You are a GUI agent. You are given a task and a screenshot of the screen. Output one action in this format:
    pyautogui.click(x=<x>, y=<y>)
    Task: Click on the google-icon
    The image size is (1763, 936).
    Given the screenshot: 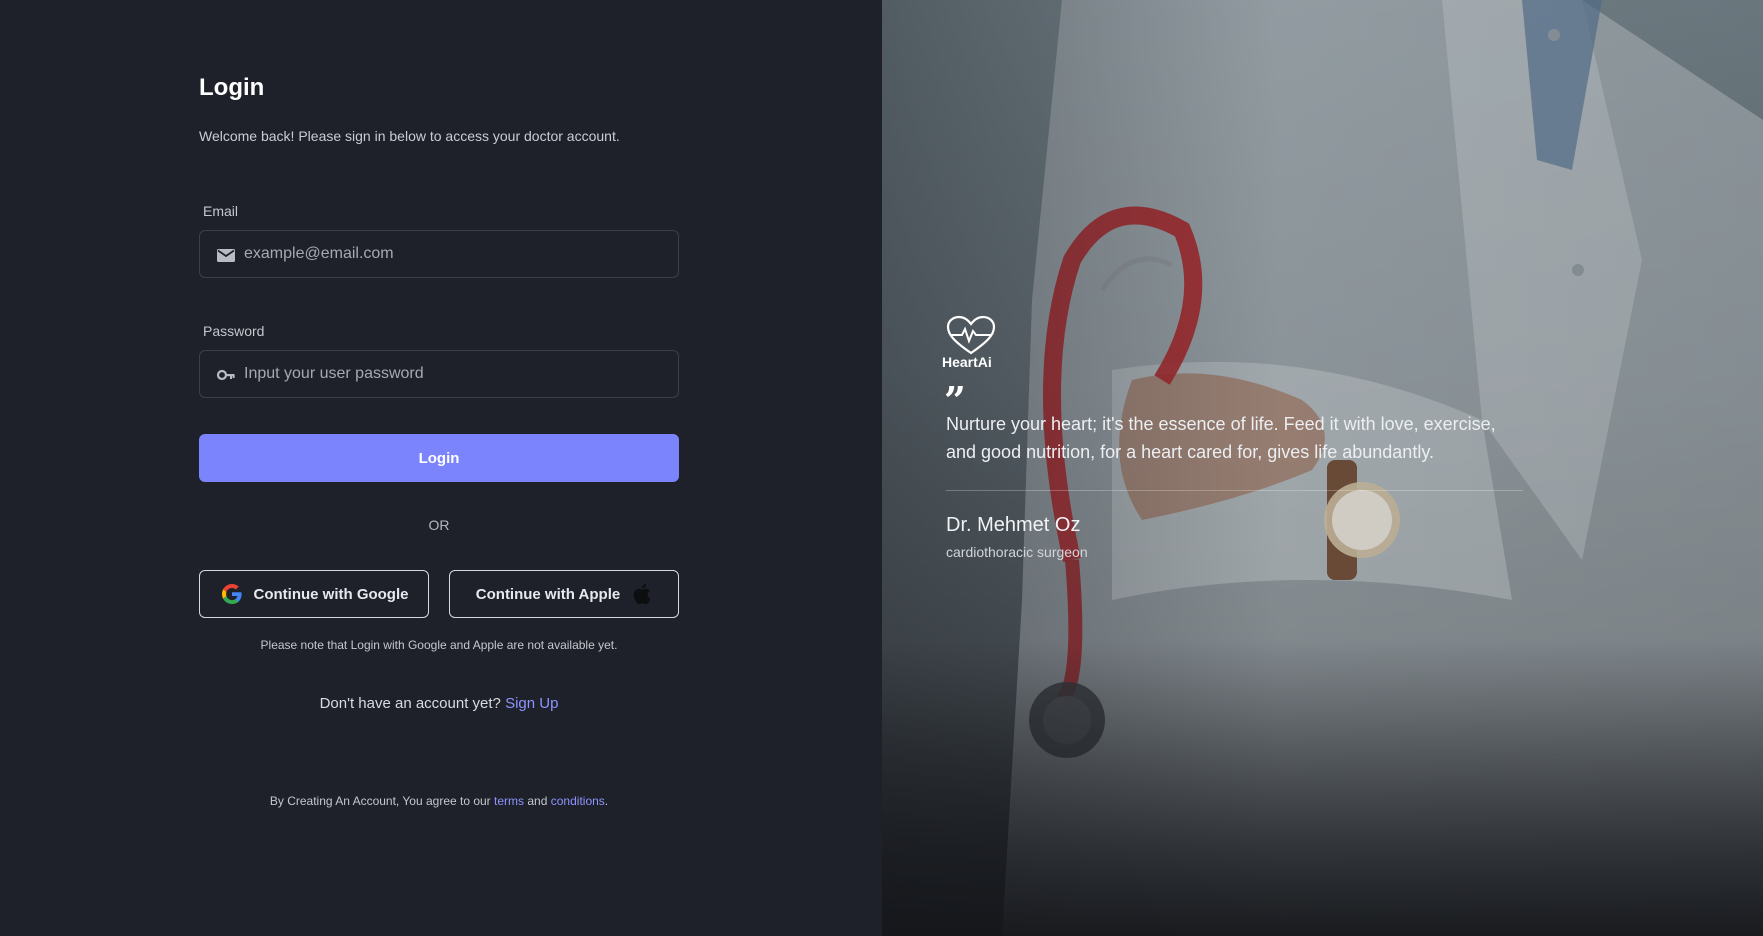 What is the action you would take?
    pyautogui.click(x=231, y=594)
    